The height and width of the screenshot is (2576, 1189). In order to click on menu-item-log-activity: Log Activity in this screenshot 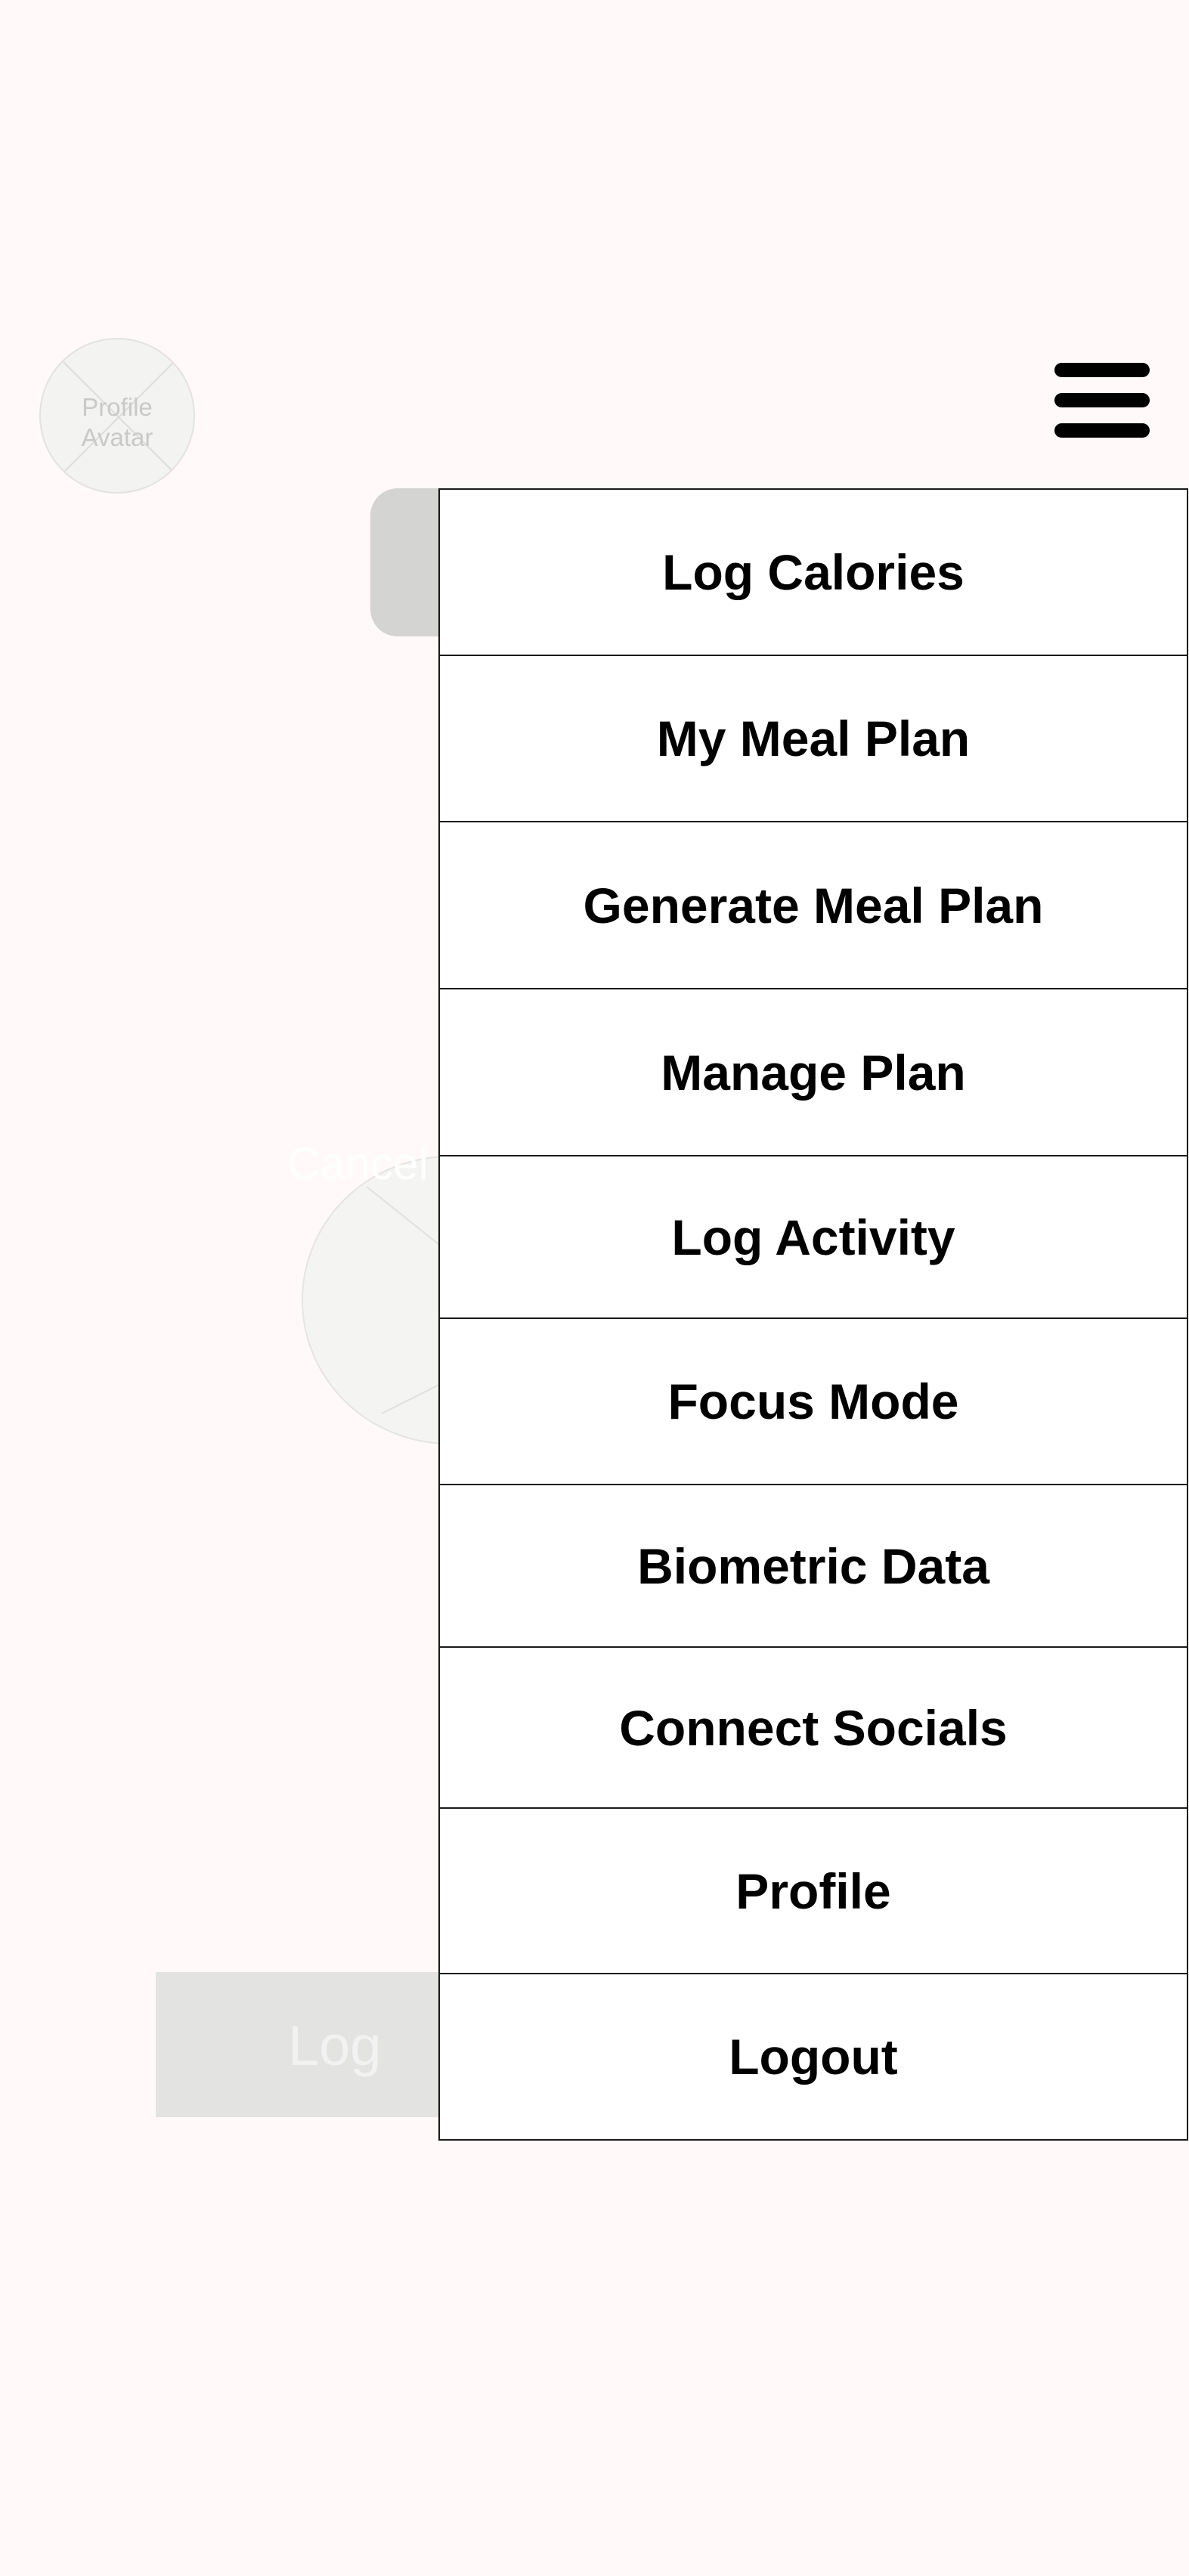, I will do `click(813, 1237)`.